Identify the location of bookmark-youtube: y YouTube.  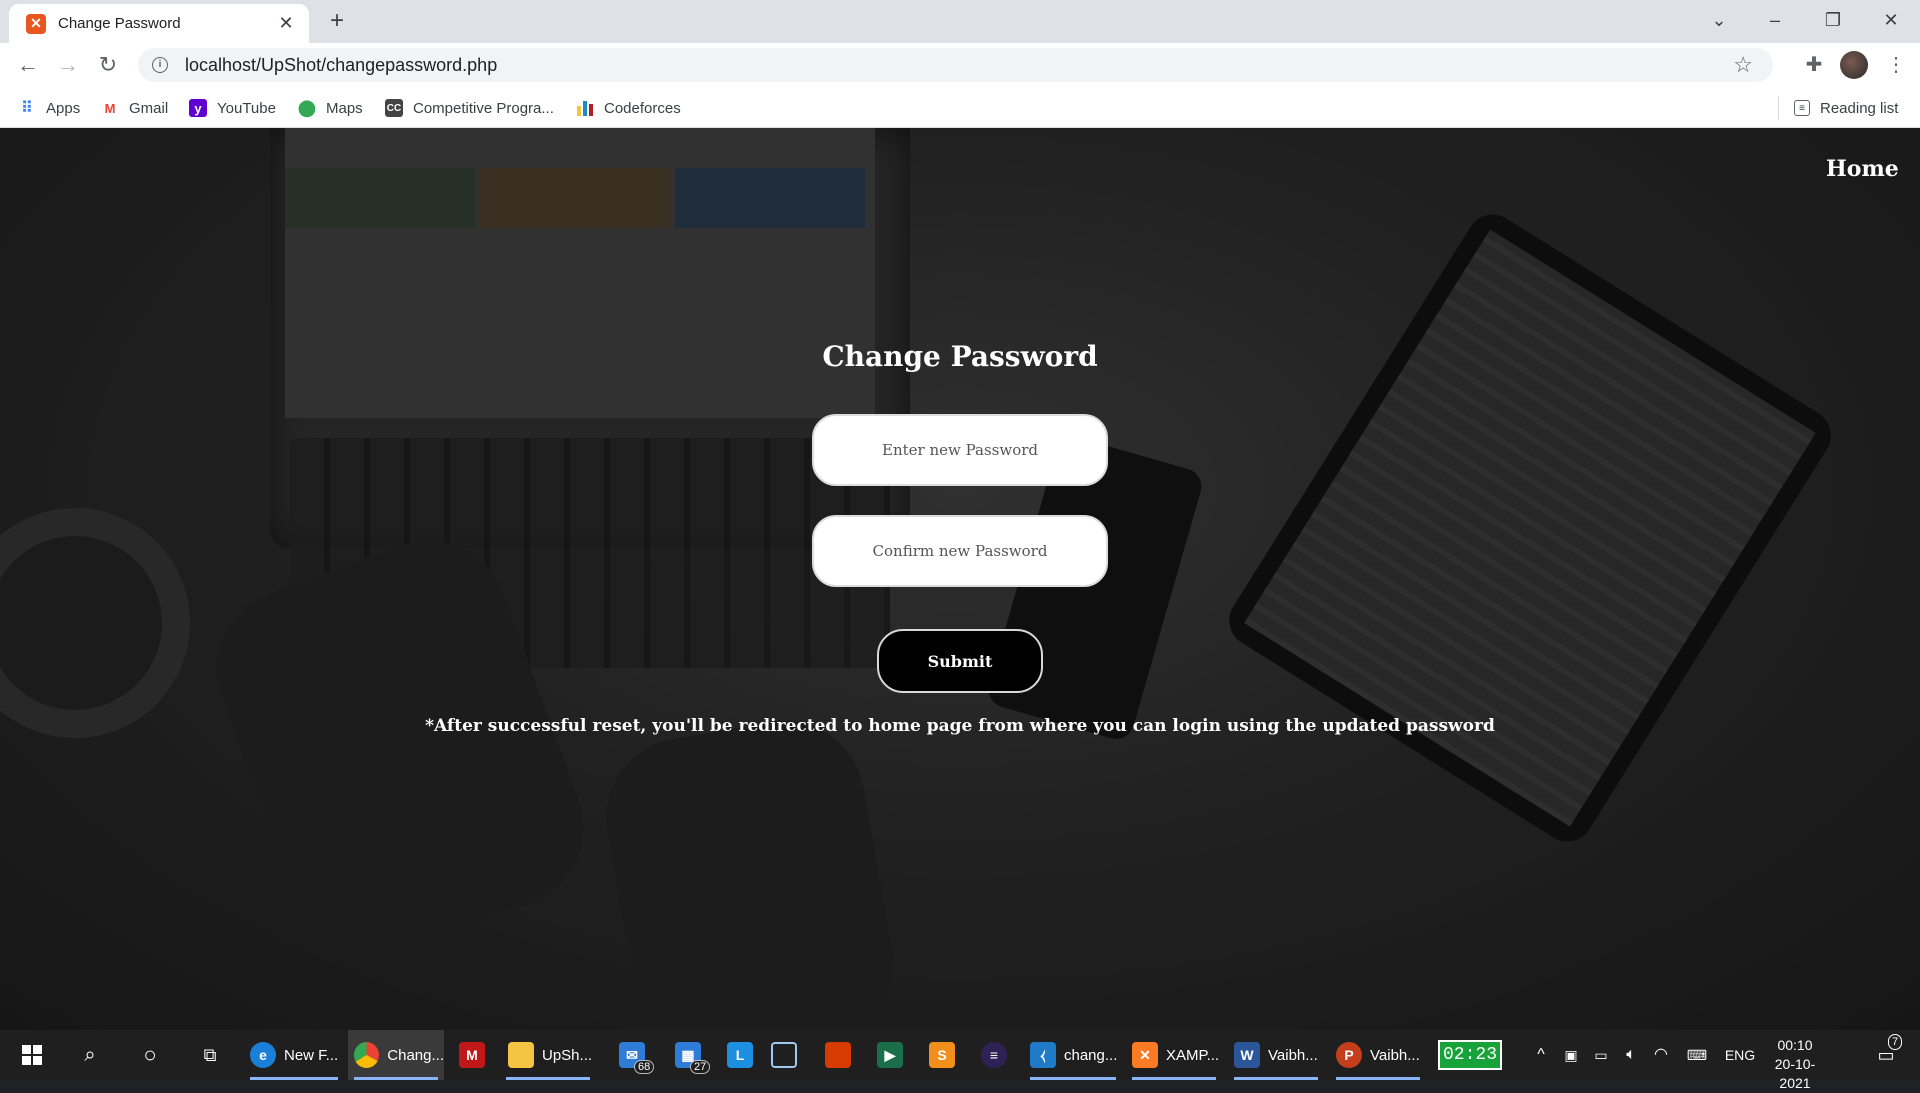
(232, 108).